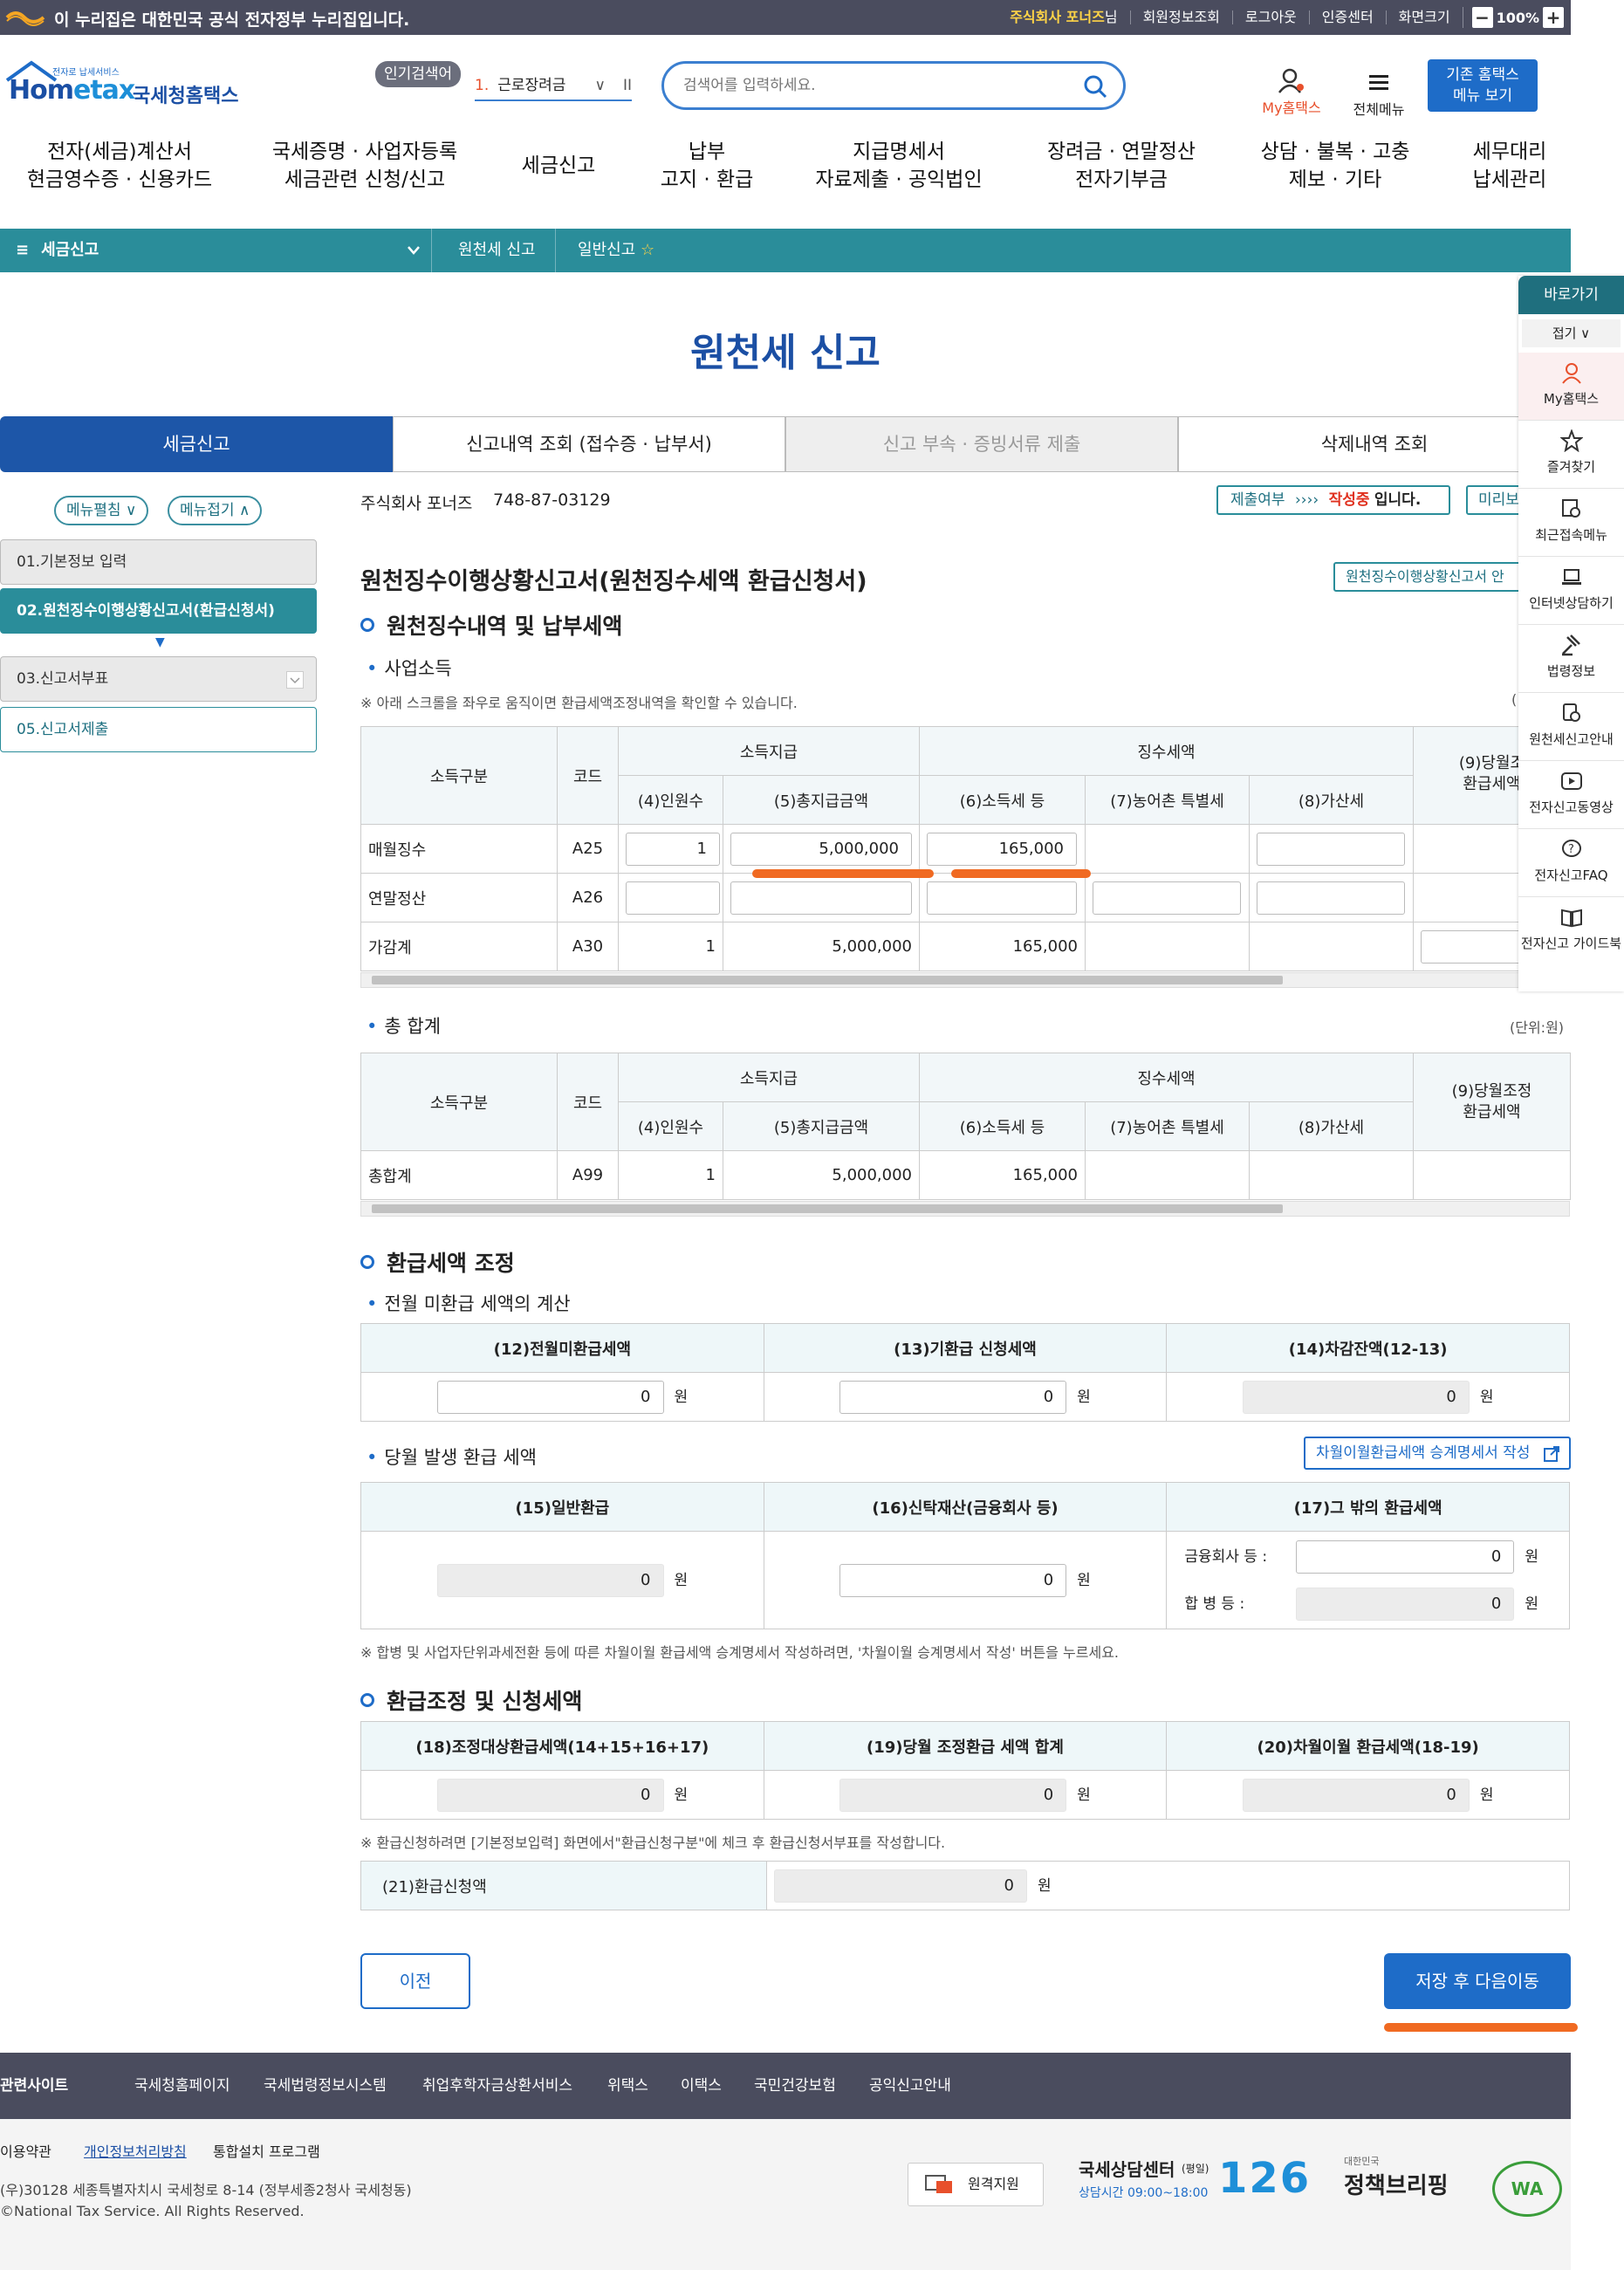  What do you see at coordinates (1571, 333) in the screenshot?
I see `quick-fold-button: 접기 ∨` at bounding box center [1571, 333].